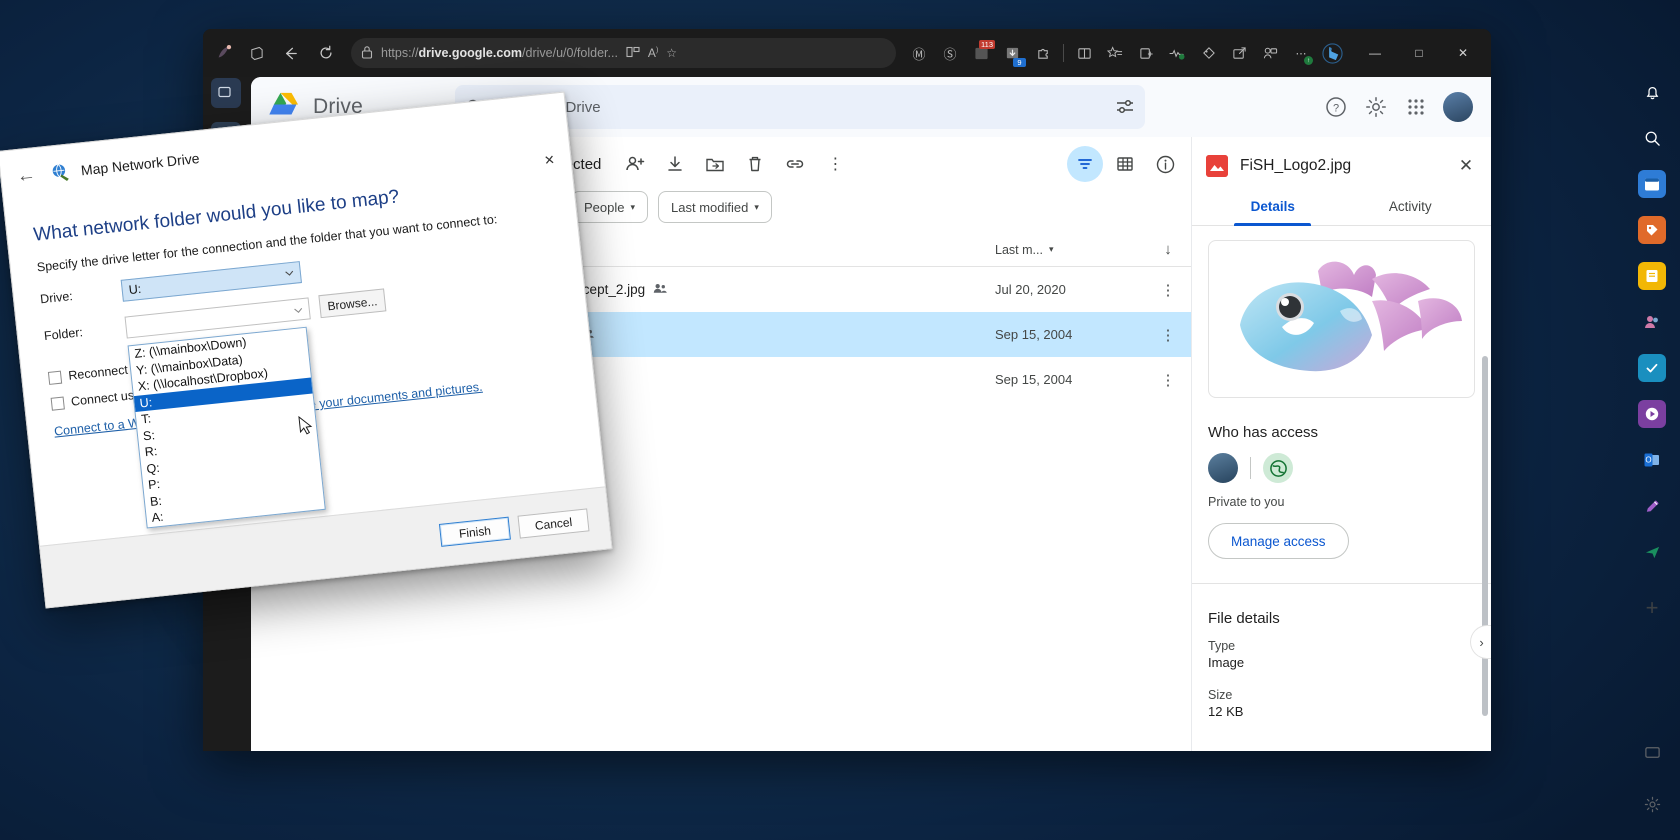 The width and height of the screenshot is (1680, 840). Describe the element at coordinates (799, 107) in the screenshot. I see `search-input-placeholder: Search in Drive` at that location.